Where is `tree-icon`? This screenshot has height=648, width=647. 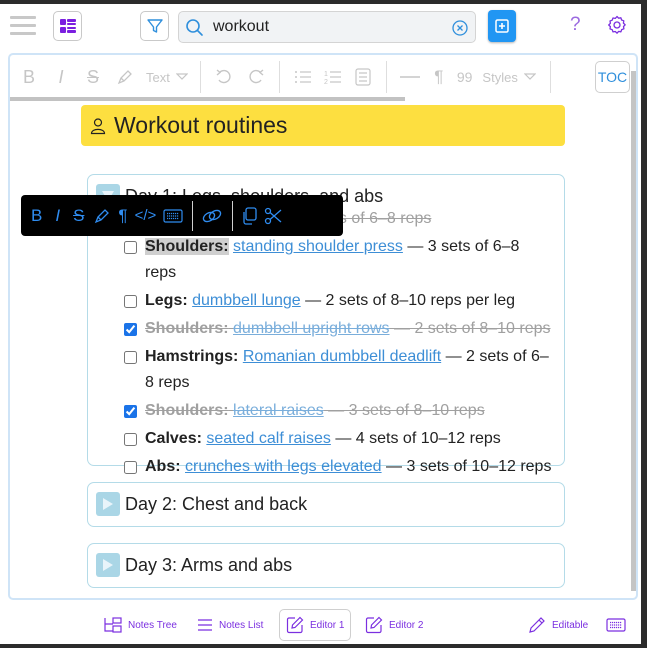 tree-icon is located at coordinates (113, 625).